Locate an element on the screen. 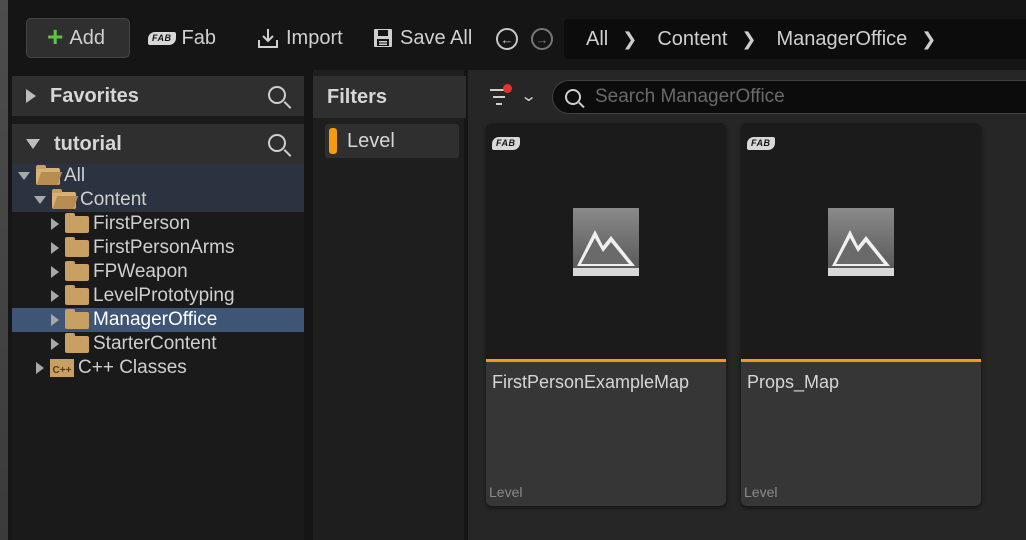  breadcrumb-item: Content is located at coordinates (692, 39).